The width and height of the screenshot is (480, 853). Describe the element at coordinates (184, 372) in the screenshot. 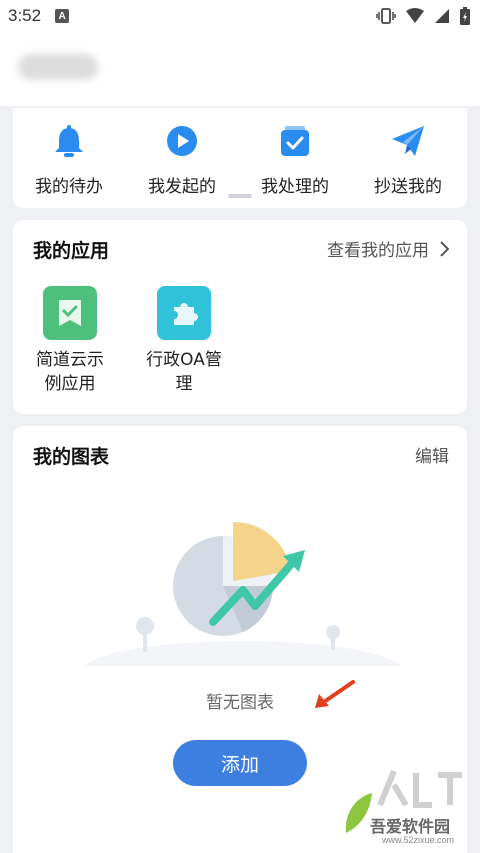

I see `app-label: 行政OA管 理` at that location.